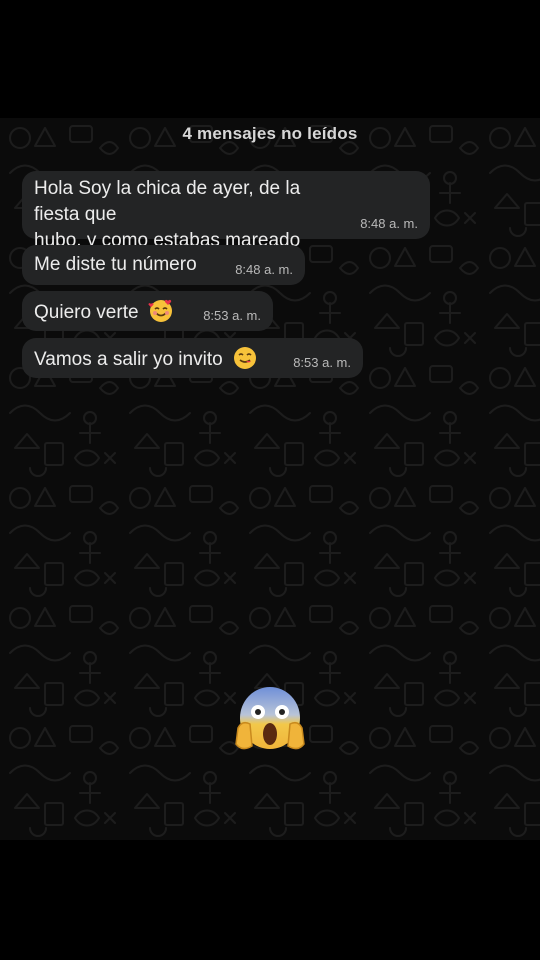 The height and width of the screenshot is (960, 540). What do you see at coordinates (270, 133) in the screenshot?
I see `unread-messages-banner: 4 mensajes no leídos` at bounding box center [270, 133].